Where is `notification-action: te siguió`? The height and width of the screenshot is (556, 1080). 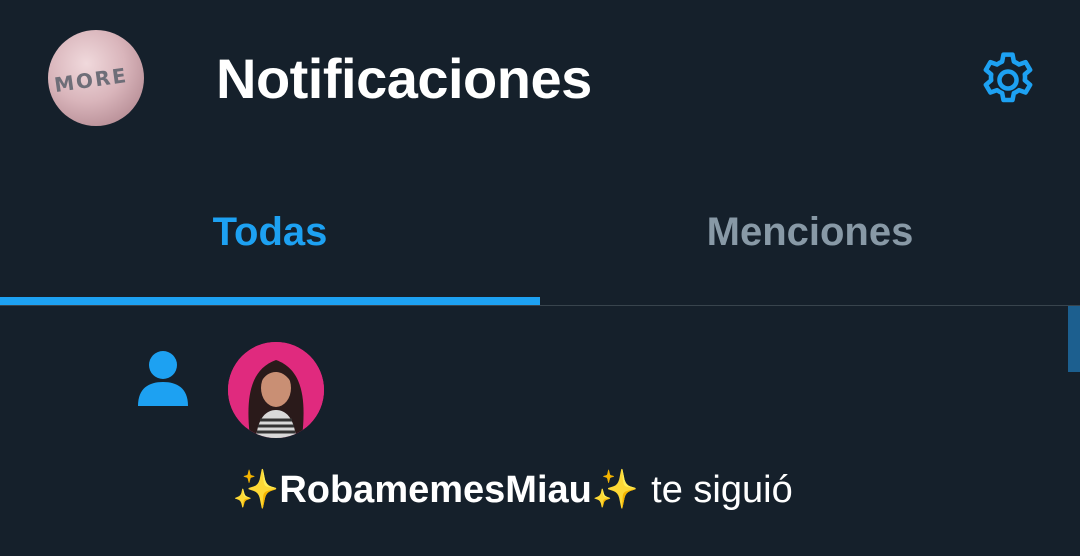
notification-action: te siguió is located at coordinates (722, 490).